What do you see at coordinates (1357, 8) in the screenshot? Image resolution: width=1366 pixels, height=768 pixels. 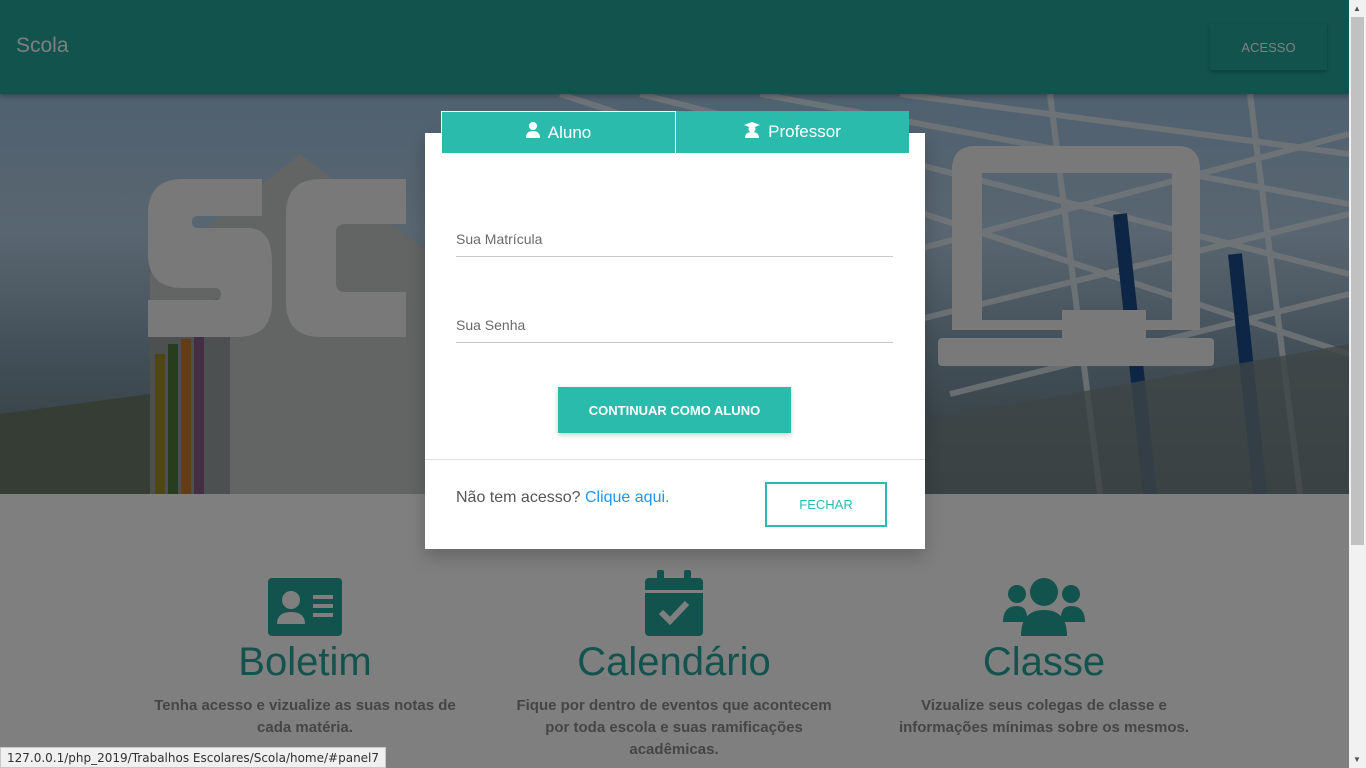 I see `scroll-up-arrow-icon: ▲` at bounding box center [1357, 8].